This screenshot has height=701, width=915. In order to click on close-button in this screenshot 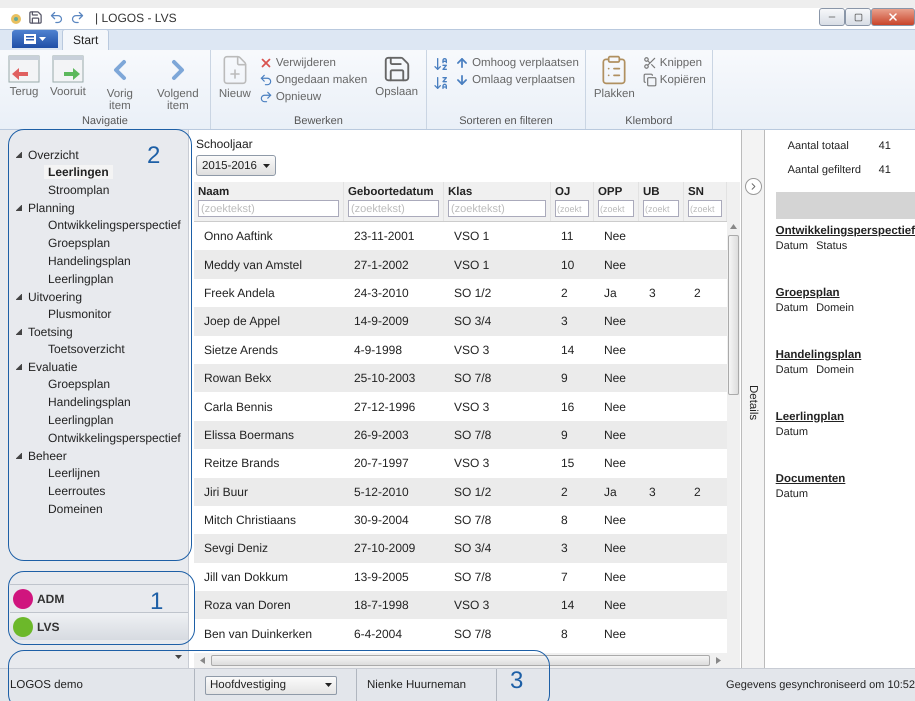, I will do `click(893, 17)`.